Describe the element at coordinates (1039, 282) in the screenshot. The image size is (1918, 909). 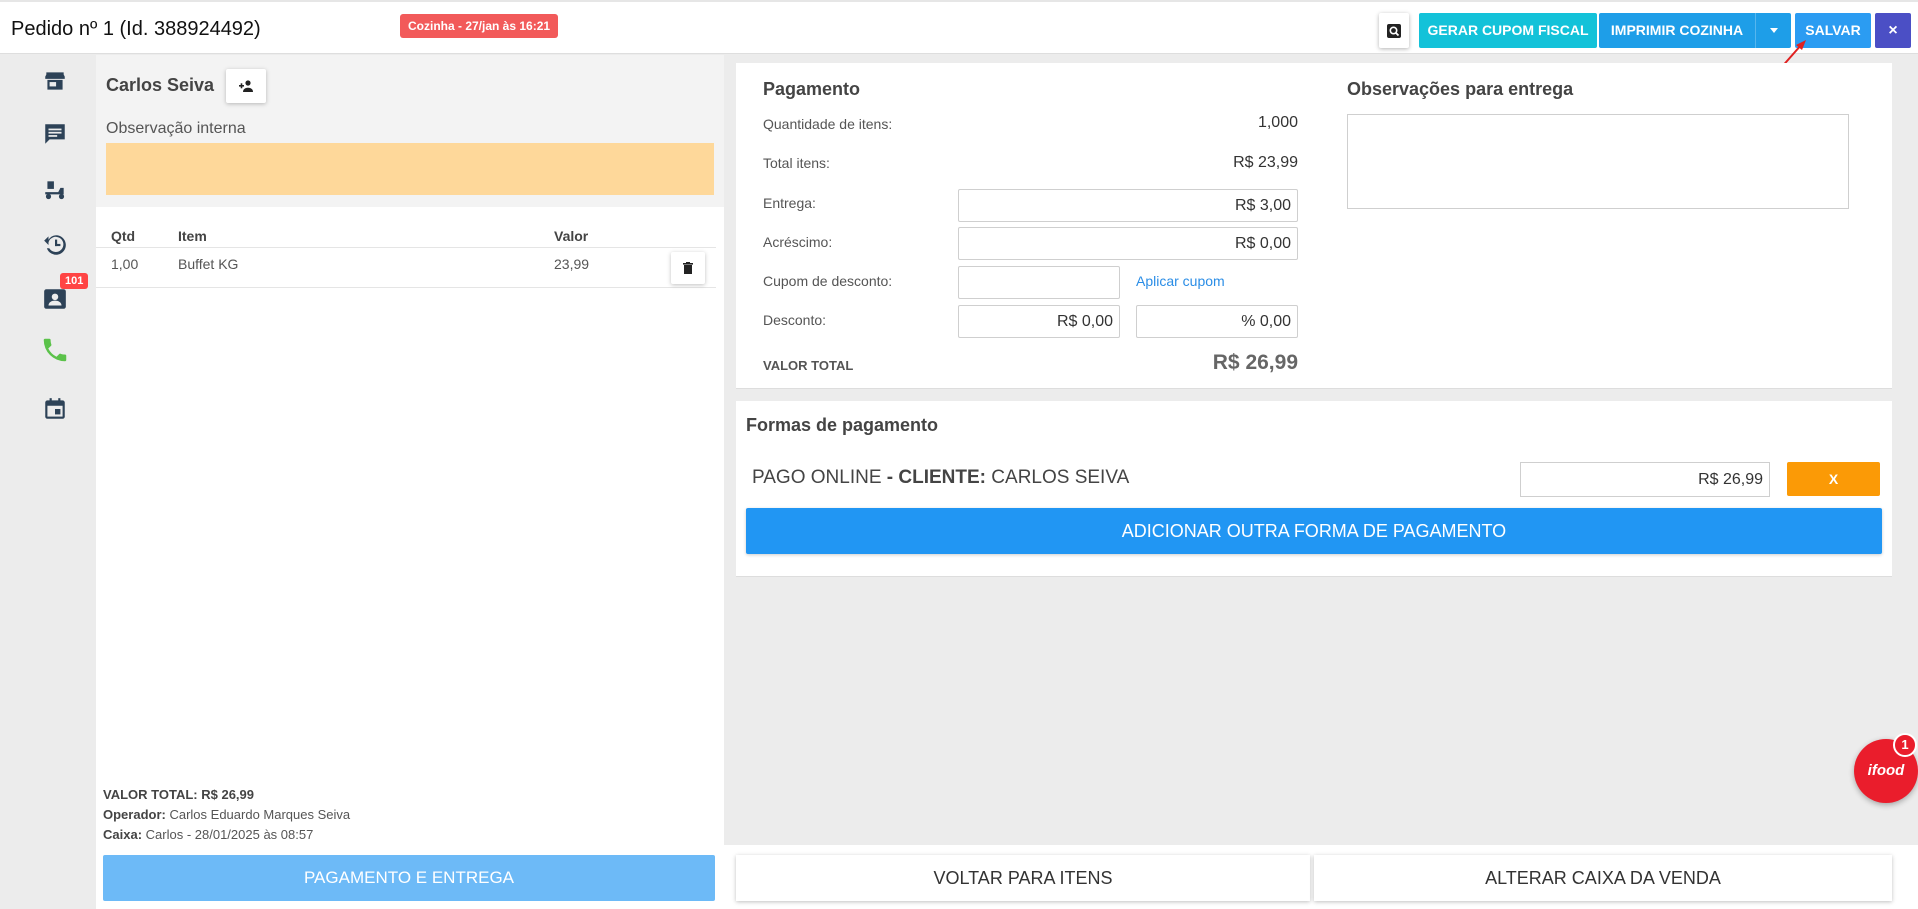
I see `coupon-input` at that location.